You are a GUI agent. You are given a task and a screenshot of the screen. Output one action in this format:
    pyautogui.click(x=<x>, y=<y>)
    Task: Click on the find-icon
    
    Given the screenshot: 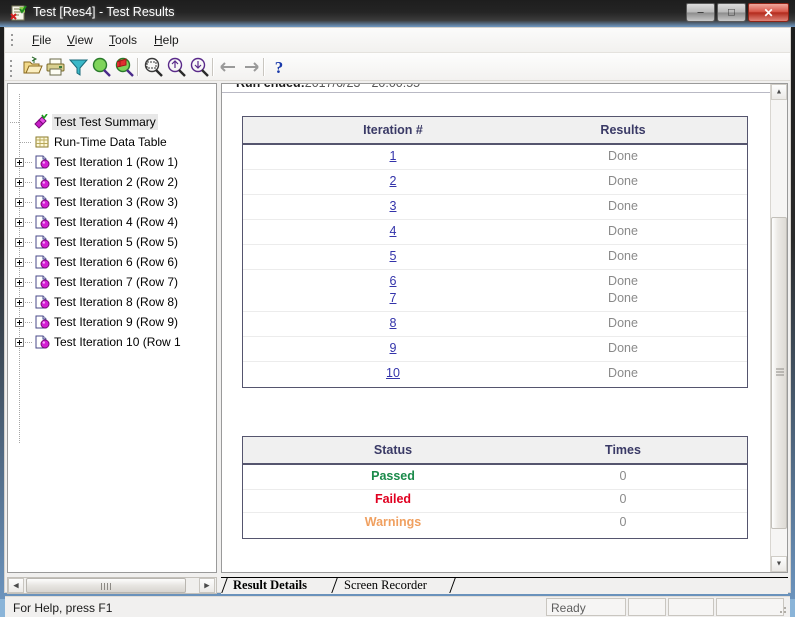 What is the action you would take?
    pyautogui.click(x=101, y=67)
    